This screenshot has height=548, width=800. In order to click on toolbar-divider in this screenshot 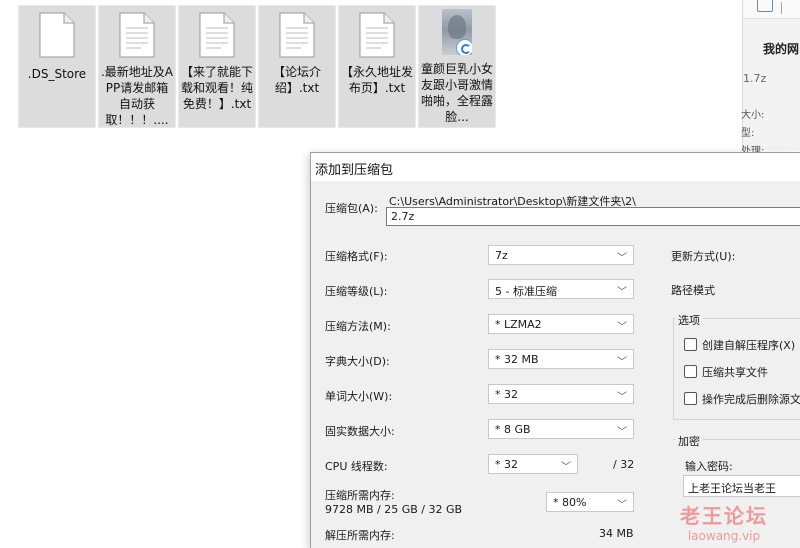, I will do `click(781, 8)`.